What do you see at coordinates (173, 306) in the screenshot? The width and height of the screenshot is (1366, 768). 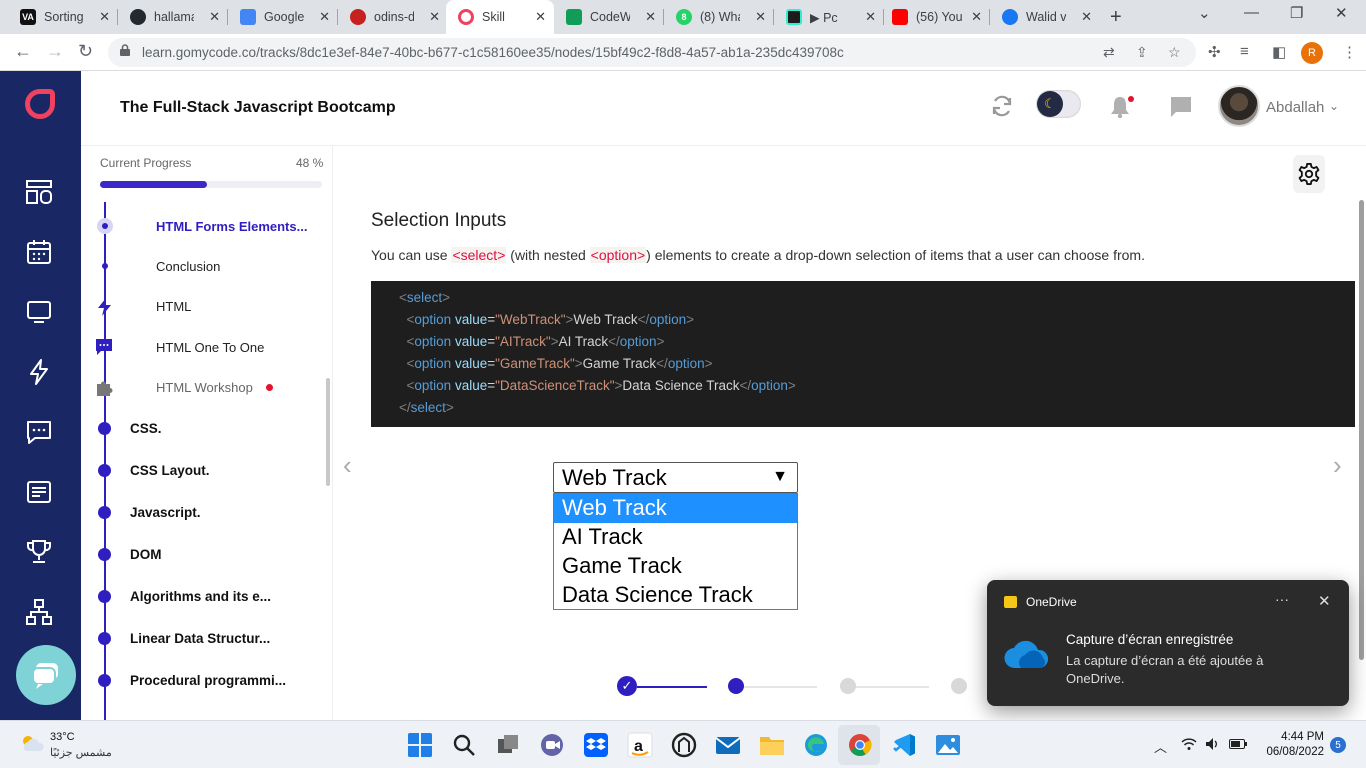 I see `sidebar-item-html: HTML` at bounding box center [173, 306].